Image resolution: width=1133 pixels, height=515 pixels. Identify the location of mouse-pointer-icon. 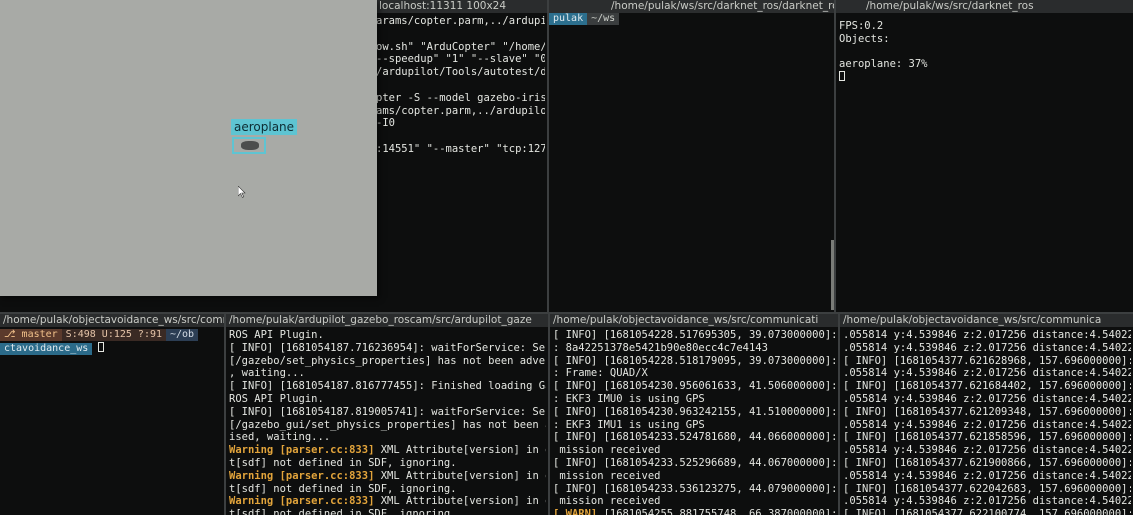
(242, 192).